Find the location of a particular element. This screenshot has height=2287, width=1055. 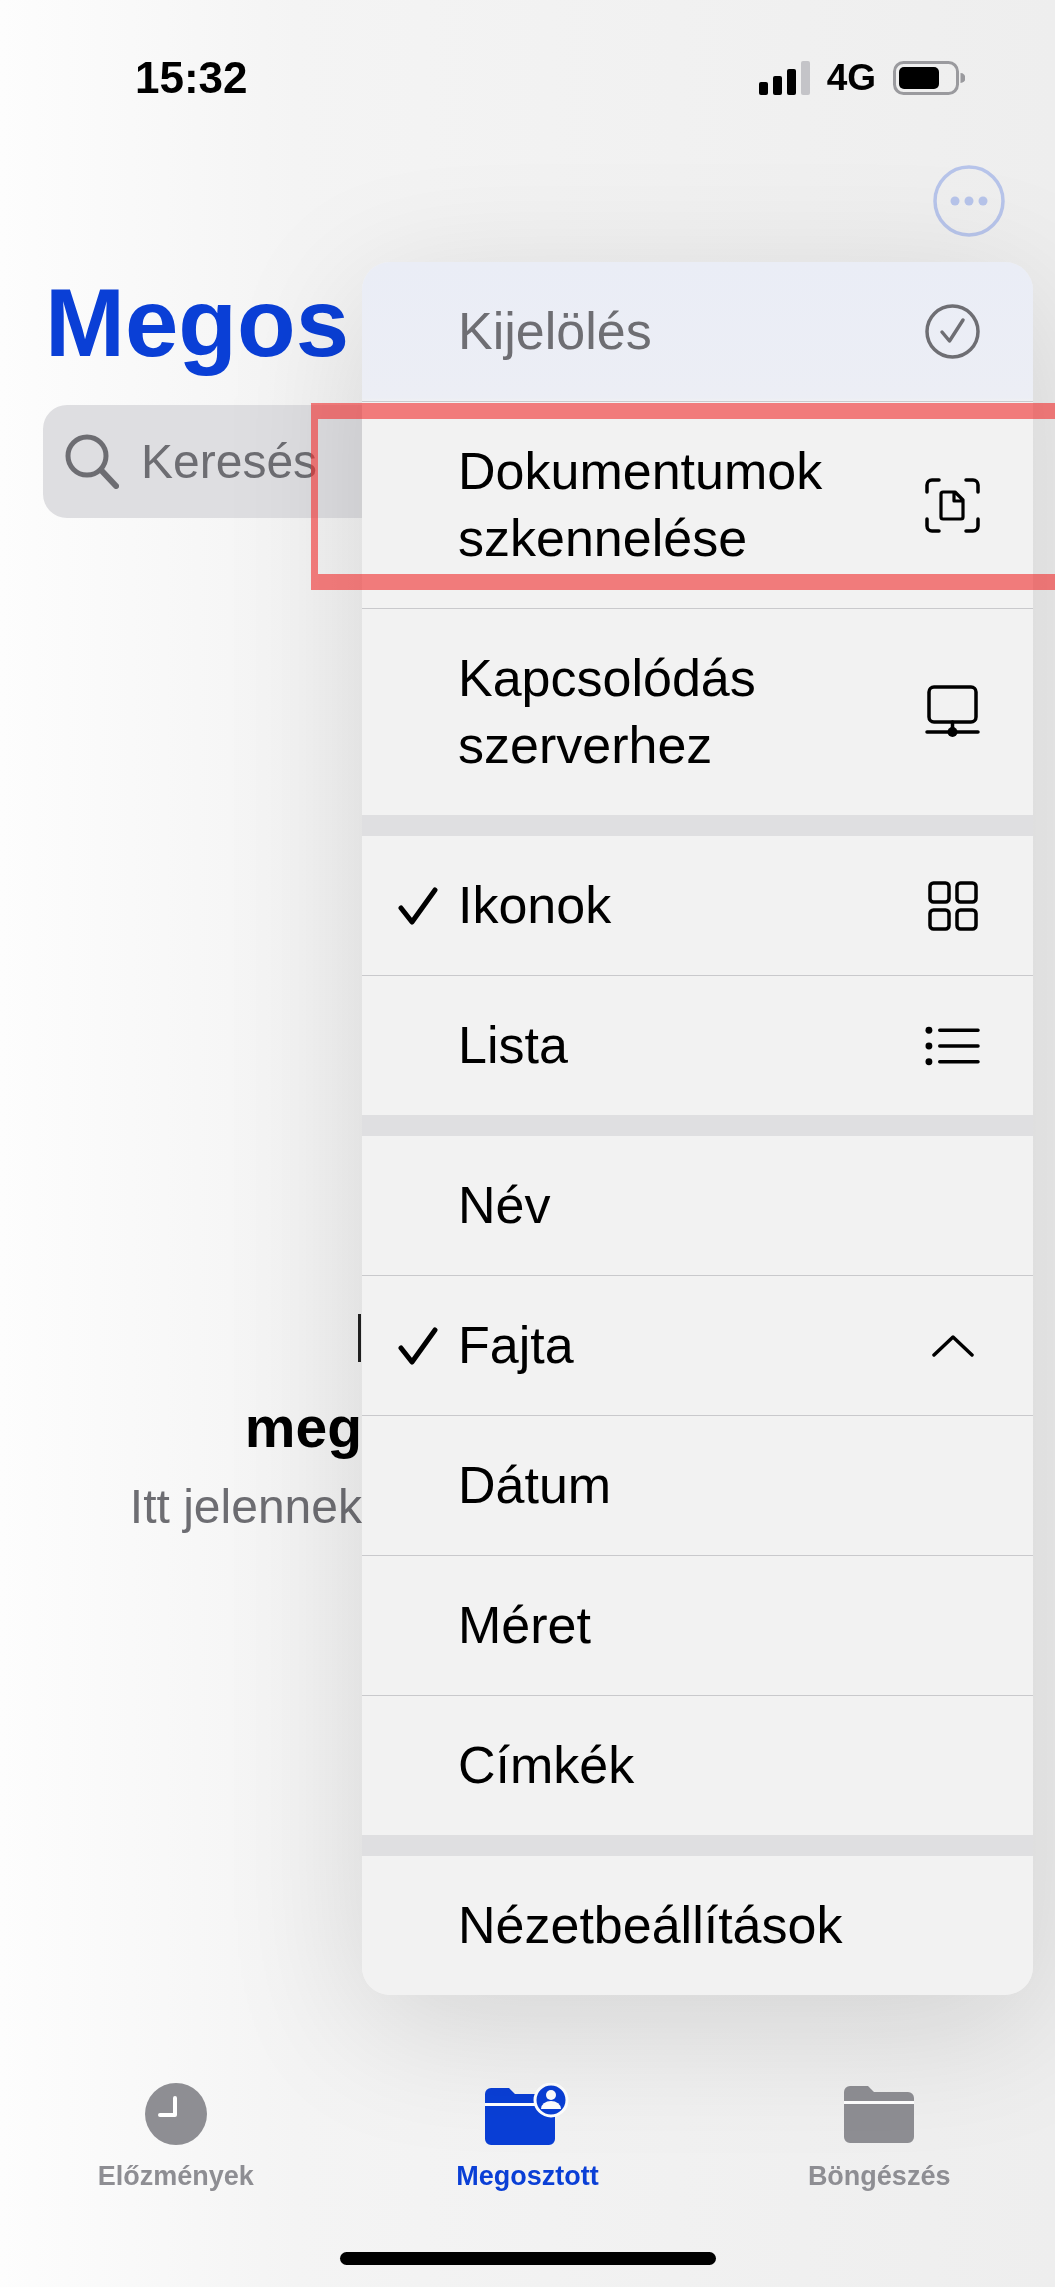

search-icon is located at coordinates (92, 461).